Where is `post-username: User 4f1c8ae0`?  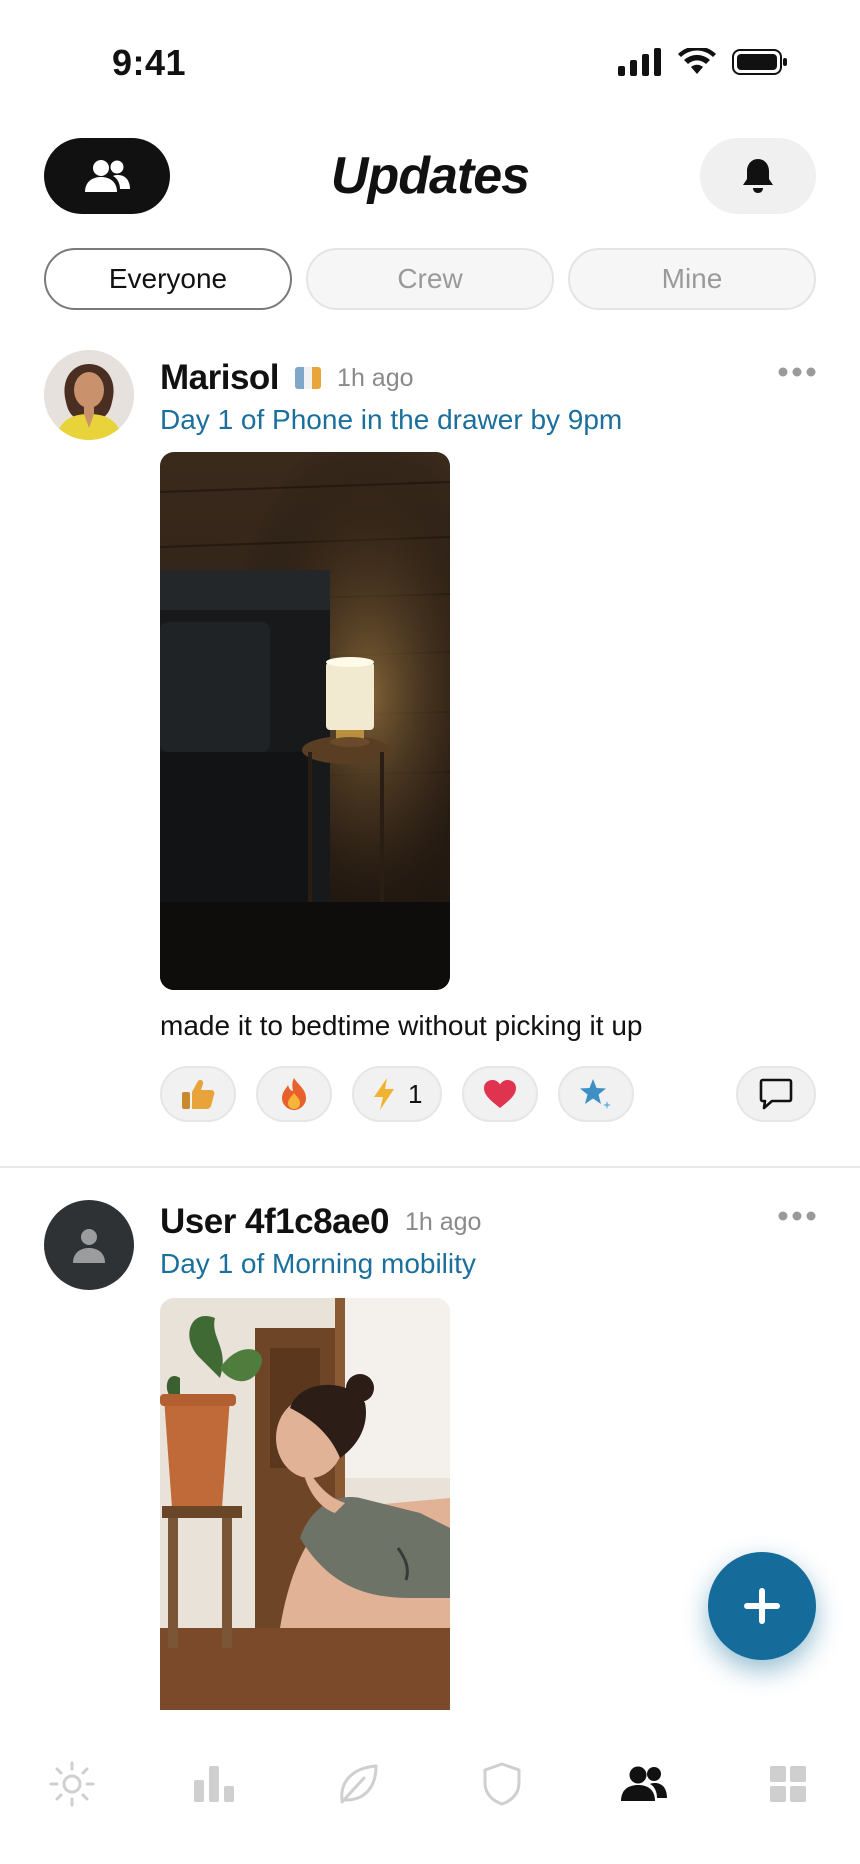
post-username: User 4f1c8ae0 is located at coordinates (274, 1222).